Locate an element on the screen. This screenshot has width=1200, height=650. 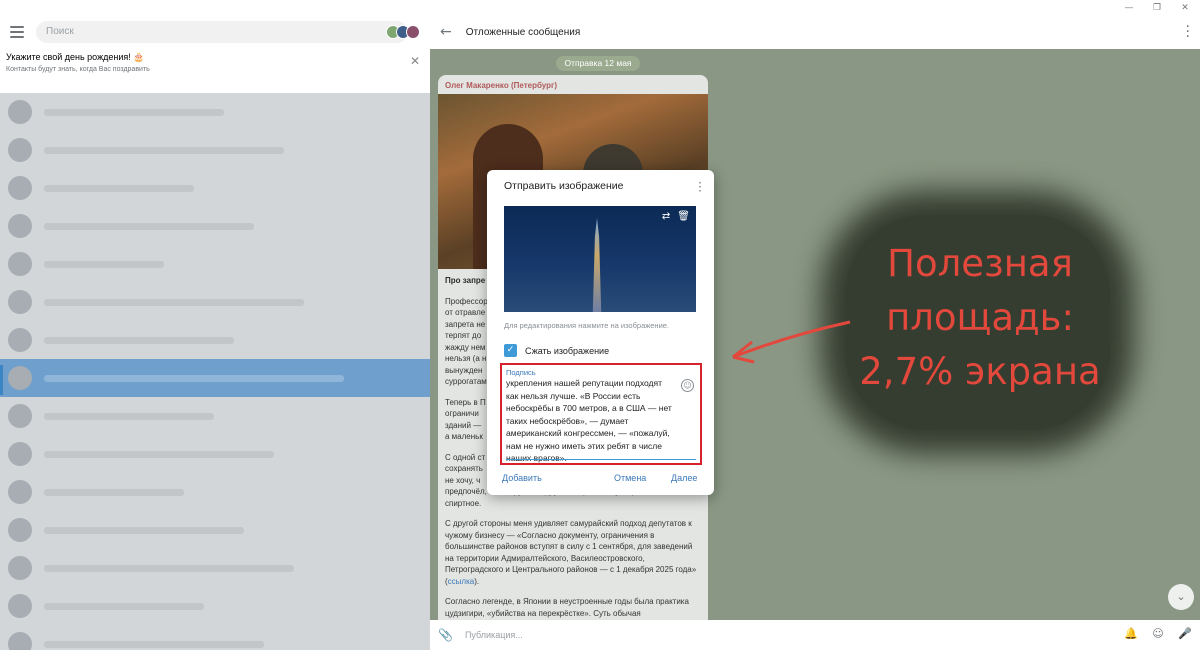
text-line: не хочу, ч is located at coordinates (463, 480).